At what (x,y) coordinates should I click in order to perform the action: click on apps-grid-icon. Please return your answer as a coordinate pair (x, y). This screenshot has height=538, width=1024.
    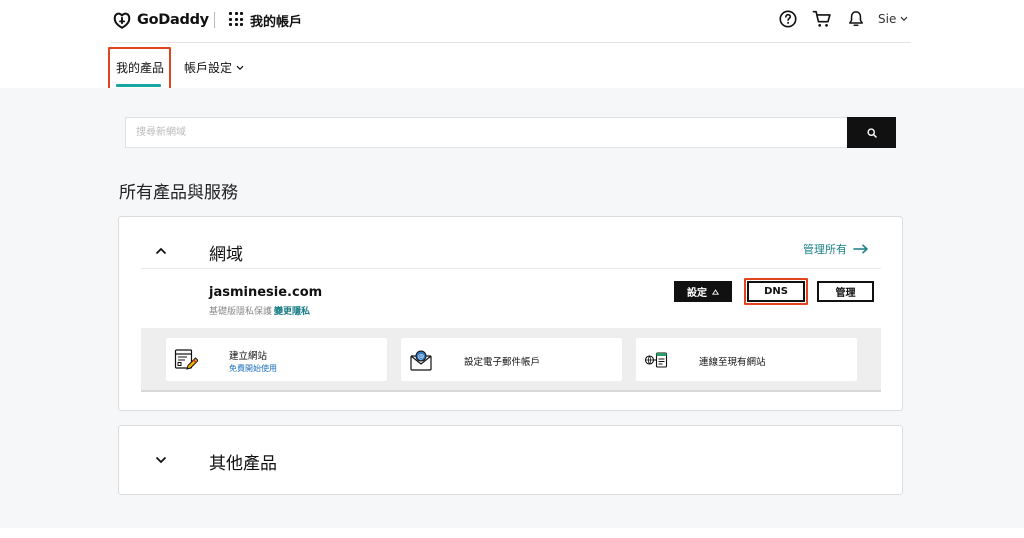
    Looking at the image, I should click on (236, 19).